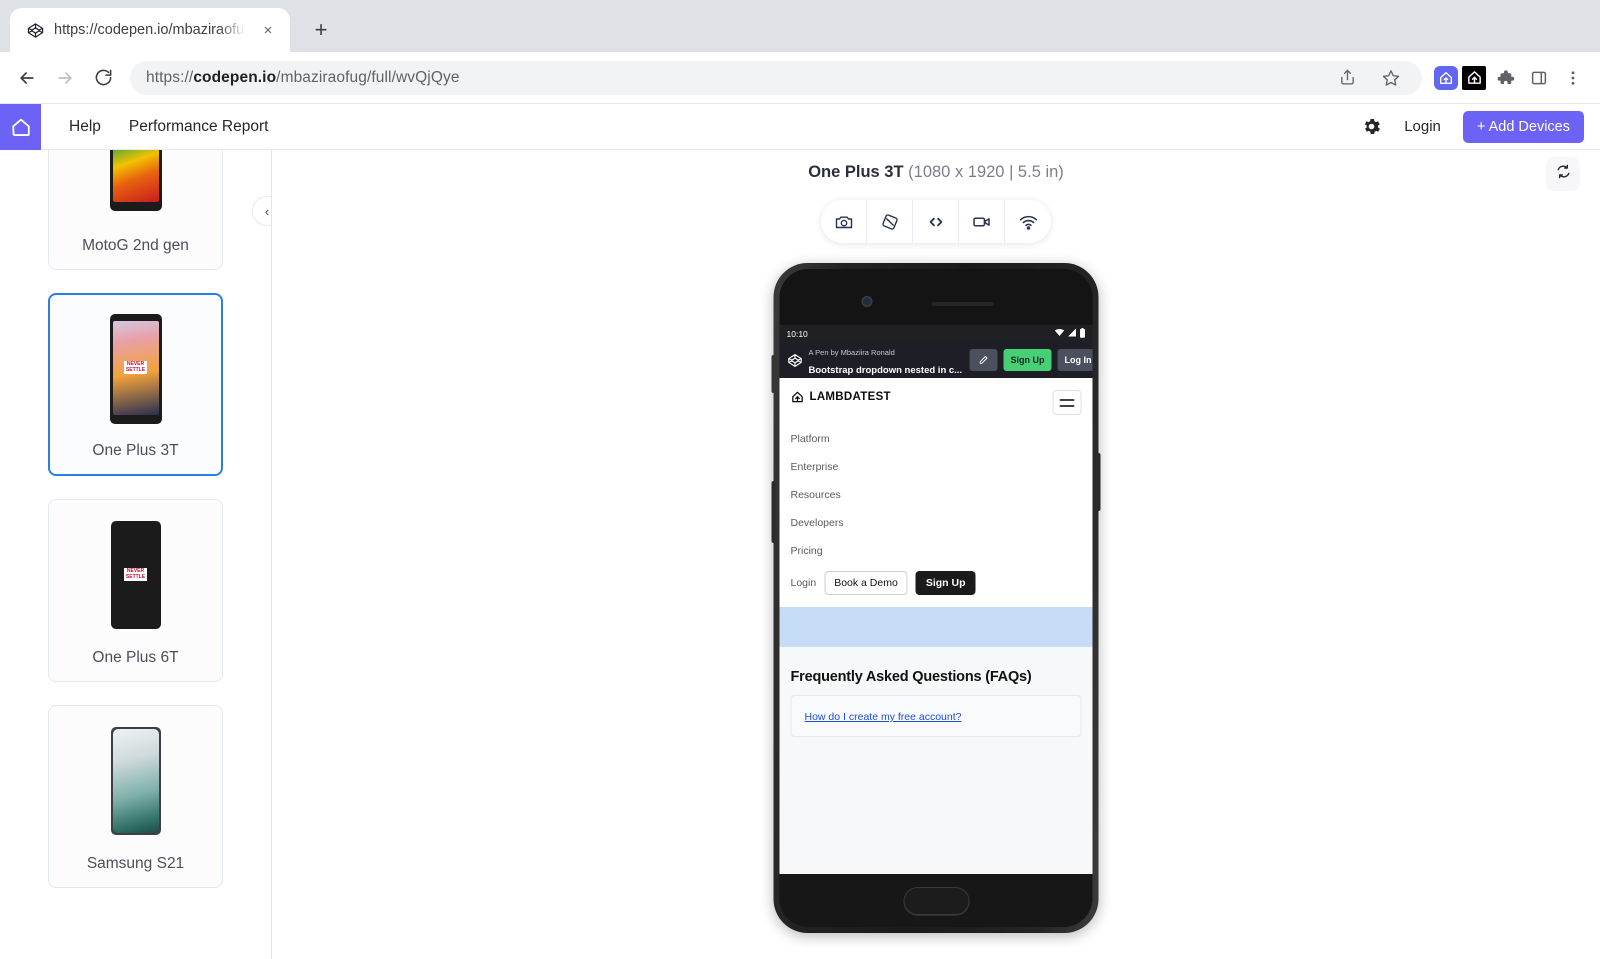  Describe the element at coordinates (936, 523) in the screenshot. I see `menu-item-developers: Developers` at that location.